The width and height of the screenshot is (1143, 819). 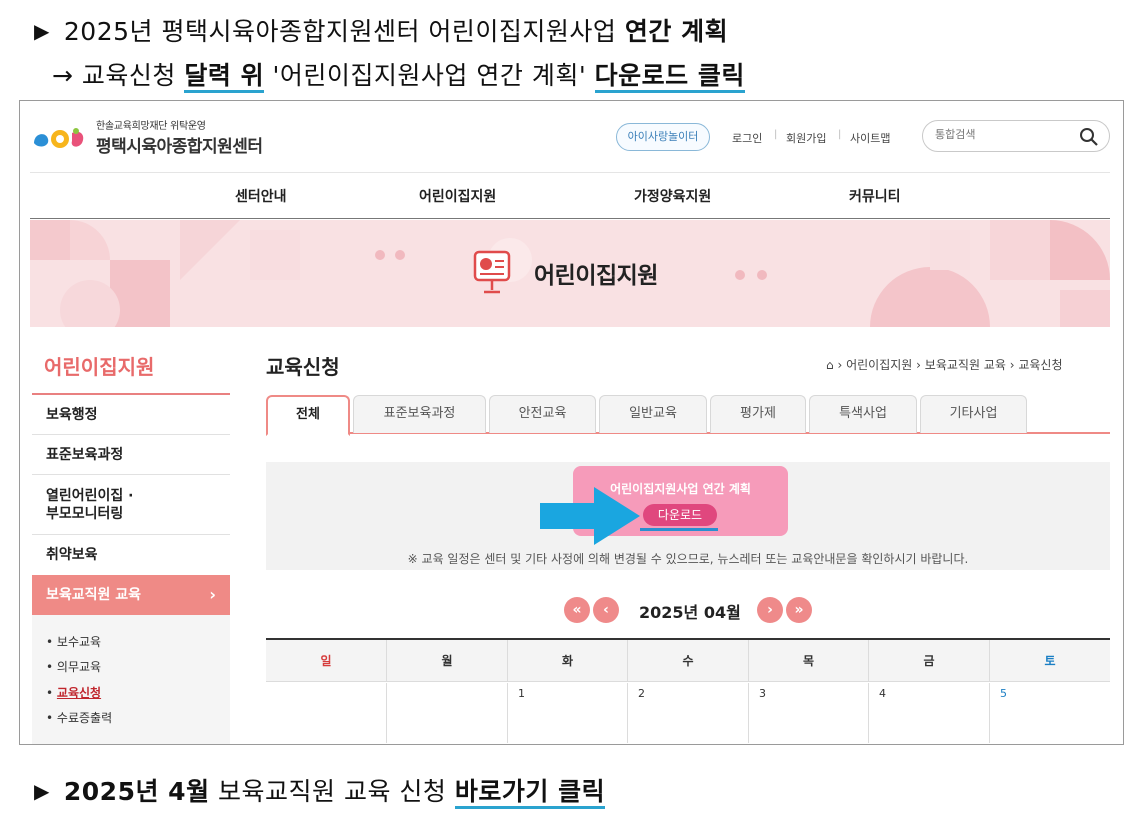 I want to click on tab-other-projects: 기타사업, so click(x=973, y=414).